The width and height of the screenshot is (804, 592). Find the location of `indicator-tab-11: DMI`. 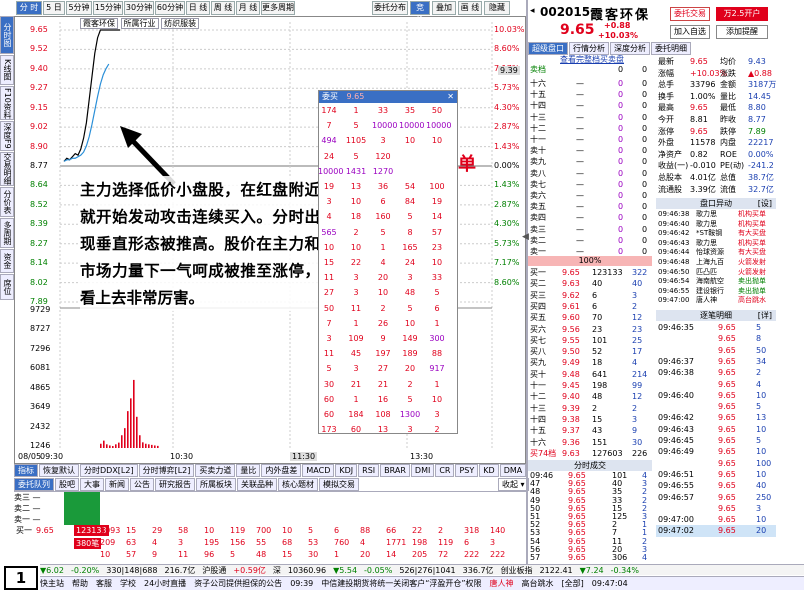

indicator-tab-11: DMI is located at coordinates (422, 470).